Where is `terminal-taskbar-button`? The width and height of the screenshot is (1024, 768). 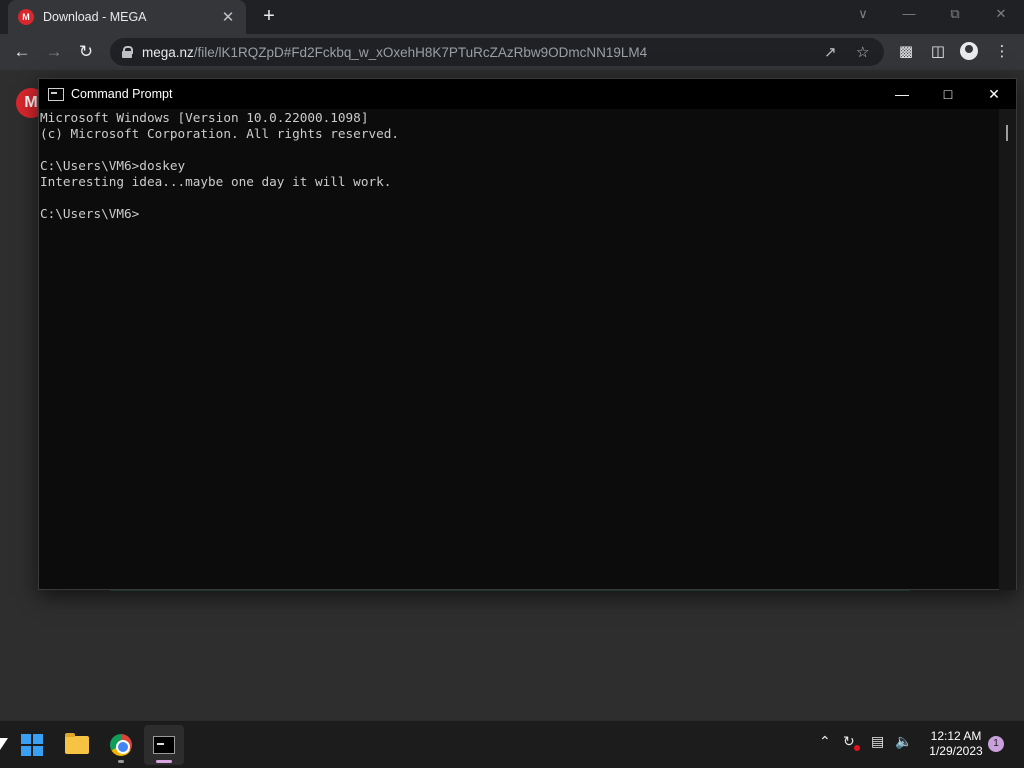
terminal-taskbar-button is located at coordinates (164, 745).